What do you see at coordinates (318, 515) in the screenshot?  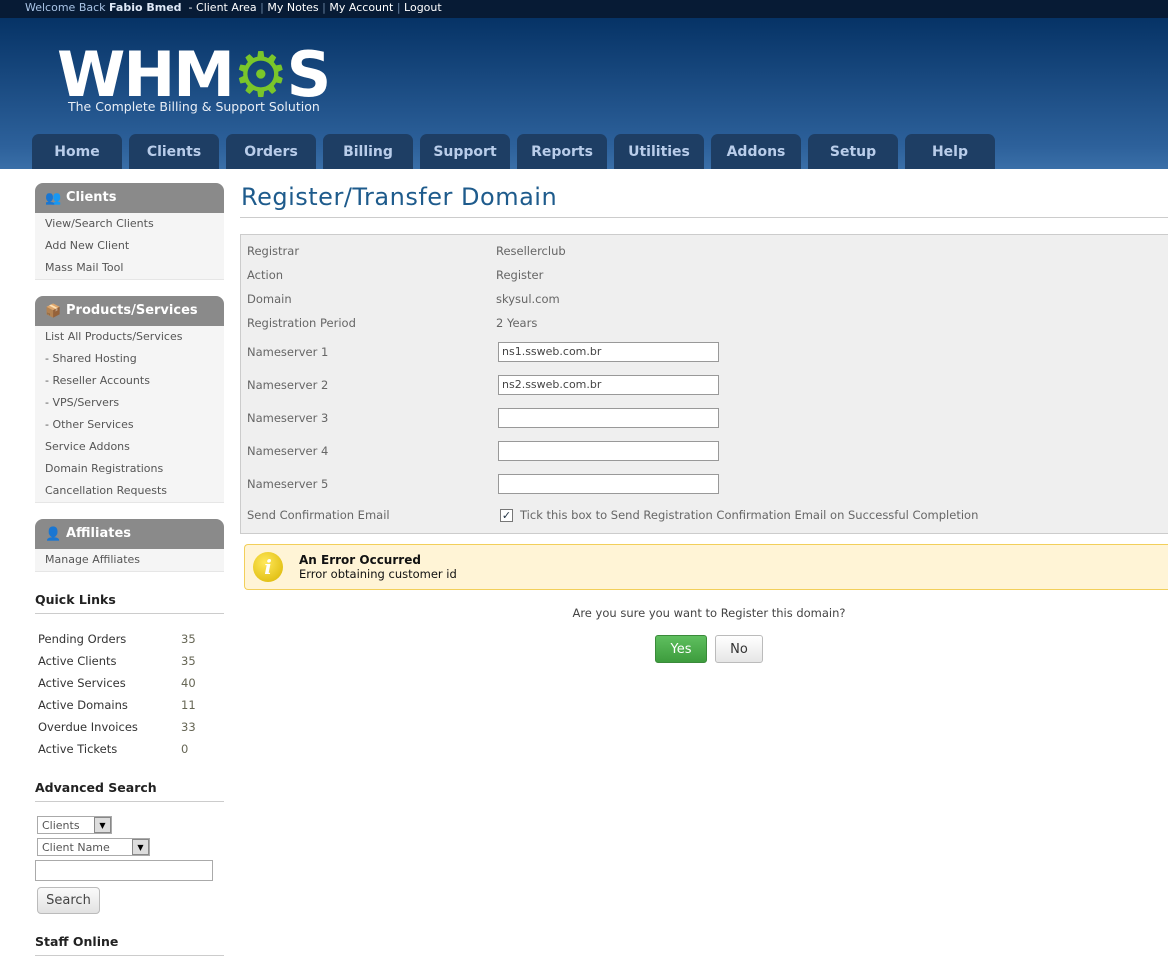 I see `send-email-label: Send Confirmation Email` at bounding box center [318, 515].